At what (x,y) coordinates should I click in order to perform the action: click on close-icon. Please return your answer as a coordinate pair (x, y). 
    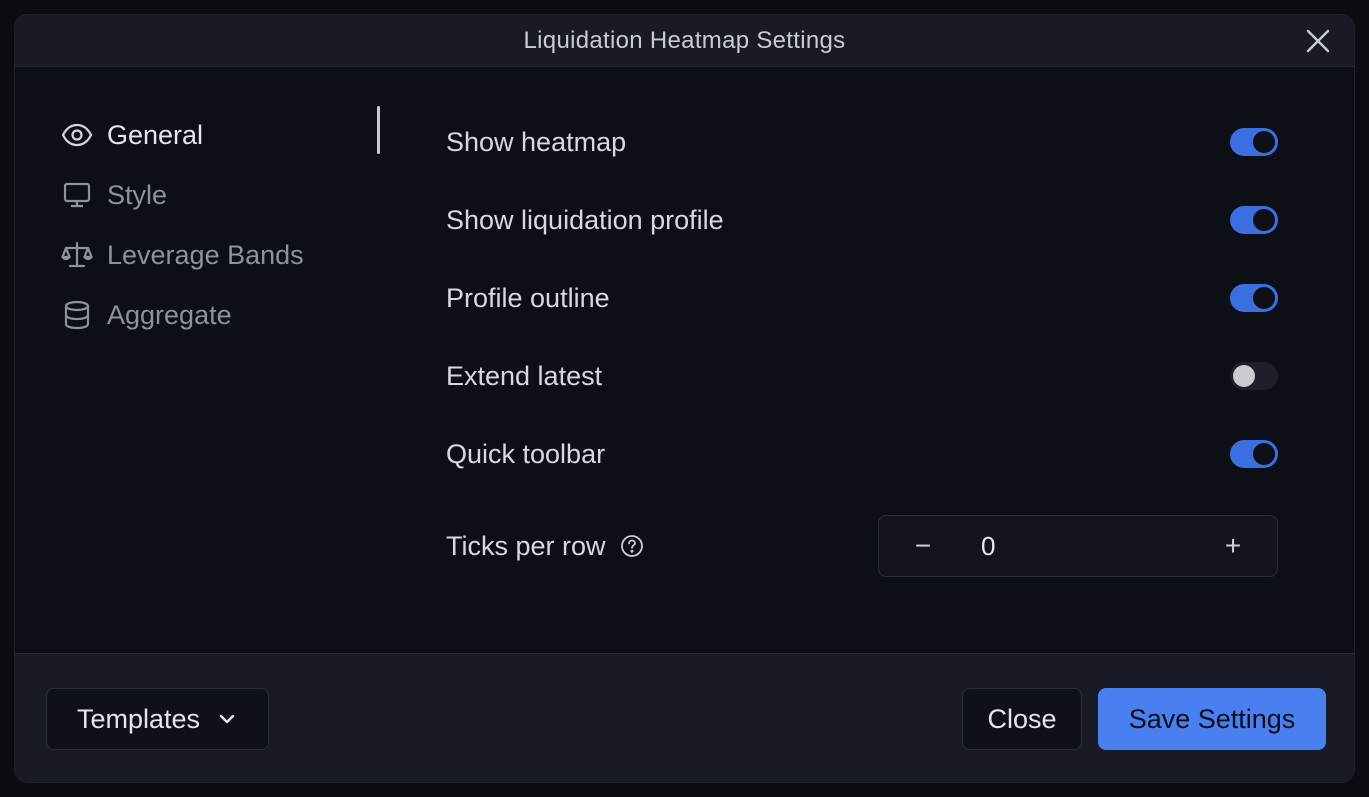
    Looking at the image, I should click on (1318, 41).